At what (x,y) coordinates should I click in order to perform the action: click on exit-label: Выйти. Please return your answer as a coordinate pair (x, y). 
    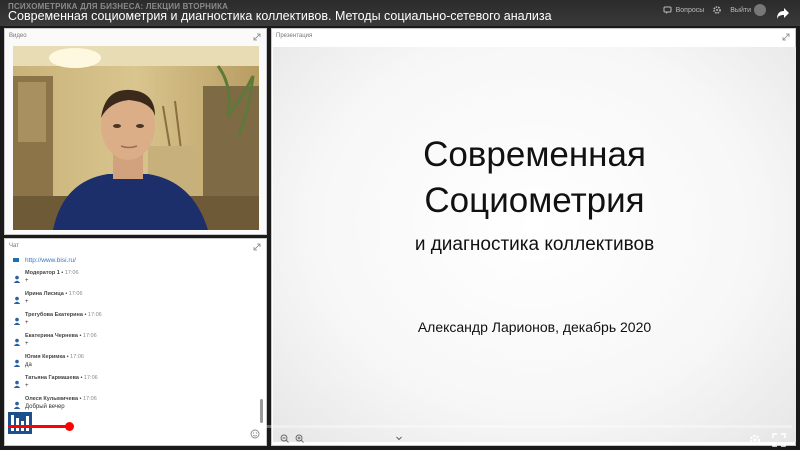
    Looking at the image, I should click on (740, 10).